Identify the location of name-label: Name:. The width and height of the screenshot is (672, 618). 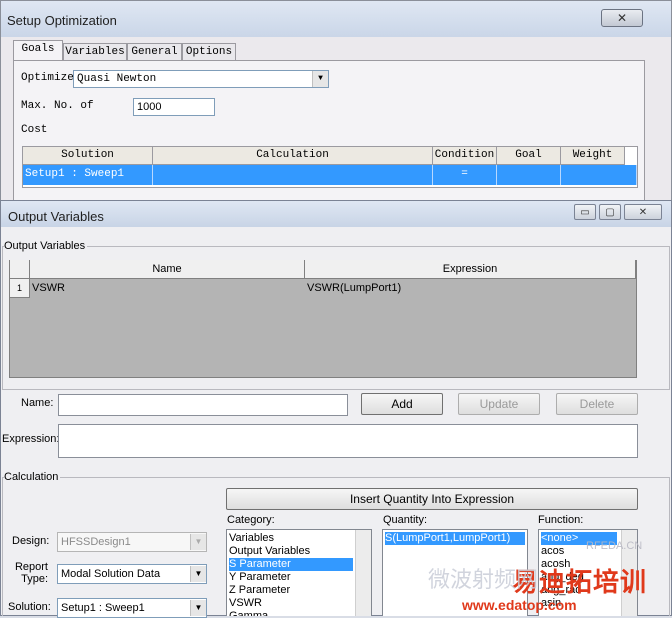
(37, 403).